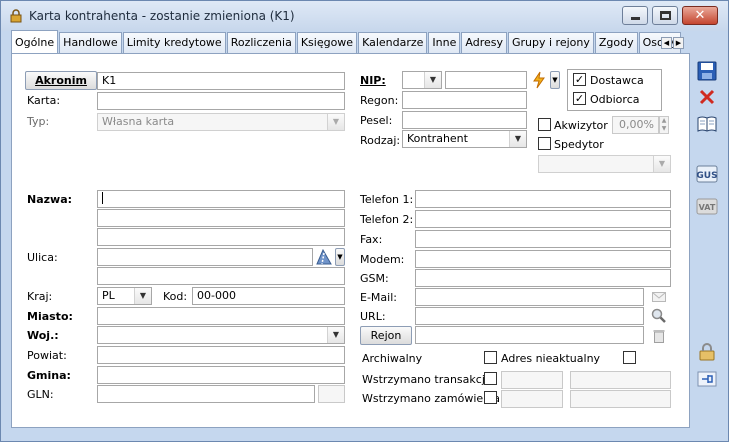  What do you see at coordinates (579, 98) in the screenshot?
I see `odbiorca-checkbox: ✓` at bounding box center [579, 98].